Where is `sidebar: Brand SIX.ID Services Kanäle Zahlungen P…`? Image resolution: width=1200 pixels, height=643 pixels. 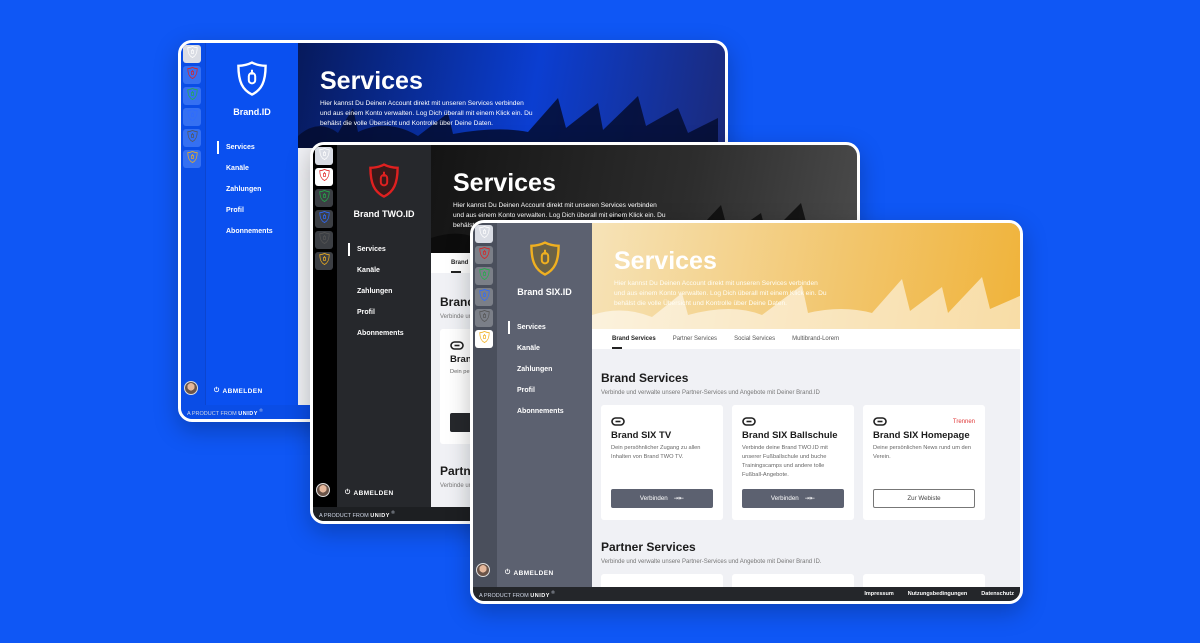 sidebar: Brand SIX.ID Services Kanäle Zahlungen P… is located at coordinates (544, 405).